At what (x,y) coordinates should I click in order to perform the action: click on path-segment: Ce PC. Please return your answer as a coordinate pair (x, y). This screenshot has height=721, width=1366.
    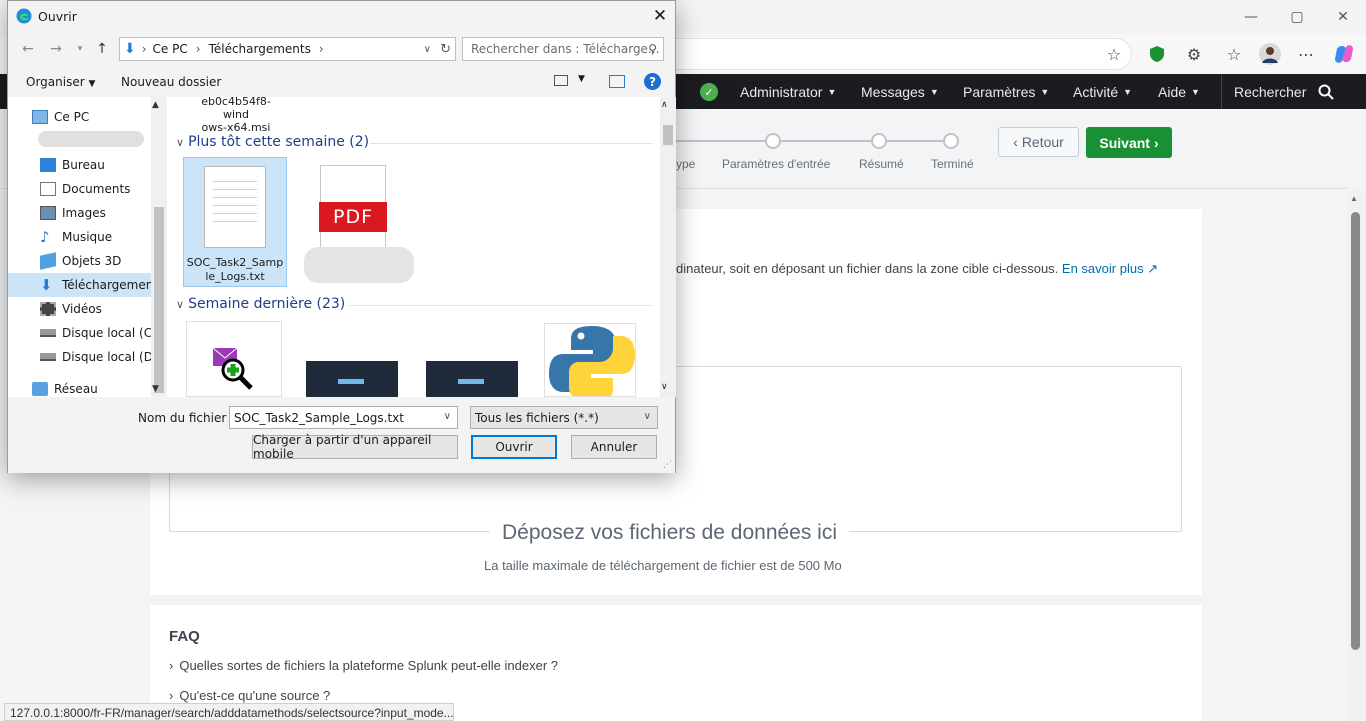
    Looking at the image, I should click on (170, 49).